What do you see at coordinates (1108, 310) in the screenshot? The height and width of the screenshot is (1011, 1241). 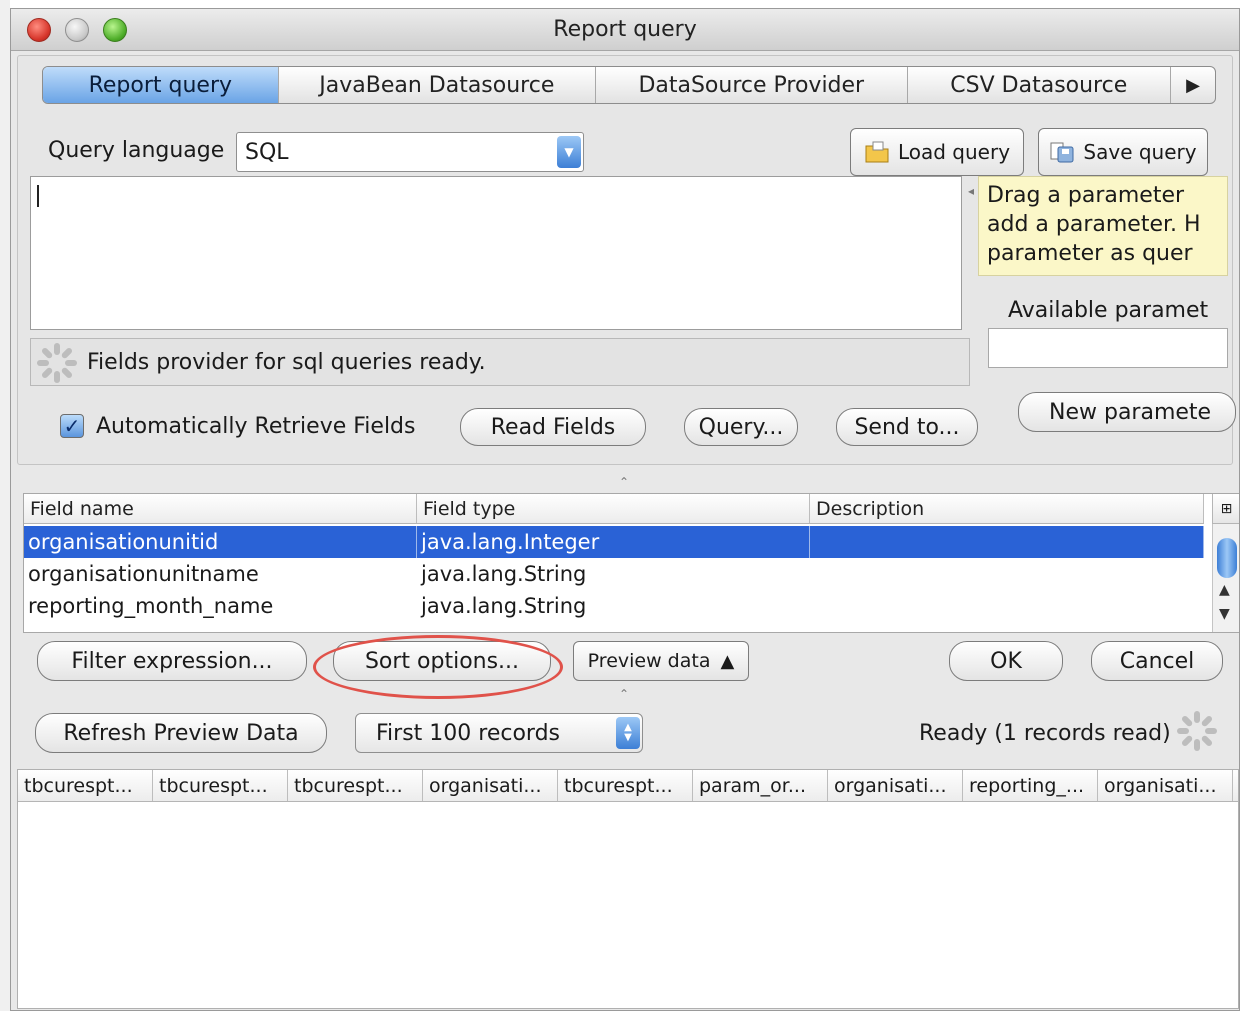 I see `available-parameters-label: Available paramet` at bounding box center [1108, 310].